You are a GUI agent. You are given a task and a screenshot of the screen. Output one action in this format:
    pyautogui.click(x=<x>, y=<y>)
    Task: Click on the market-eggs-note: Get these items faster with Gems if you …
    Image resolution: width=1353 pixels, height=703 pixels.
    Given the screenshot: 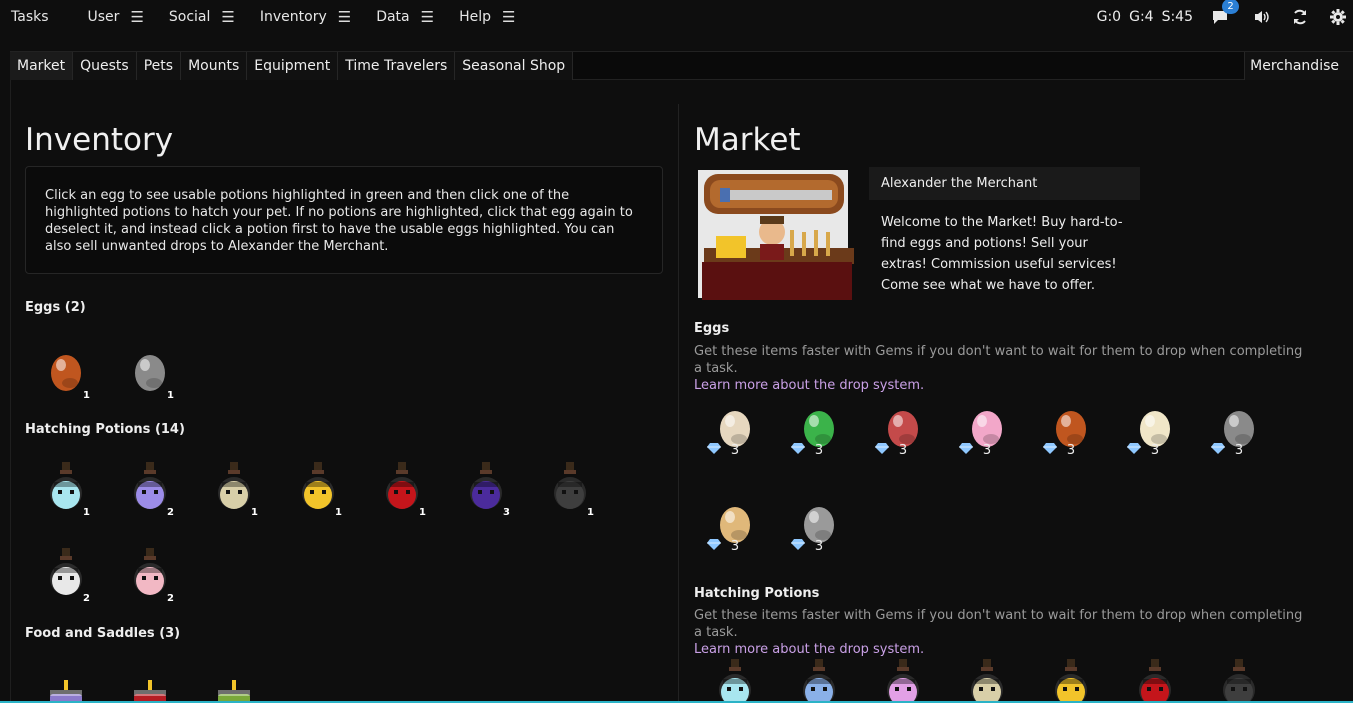 What is the action you would take?
    pyautogui.click(x=1004, y=368)
    